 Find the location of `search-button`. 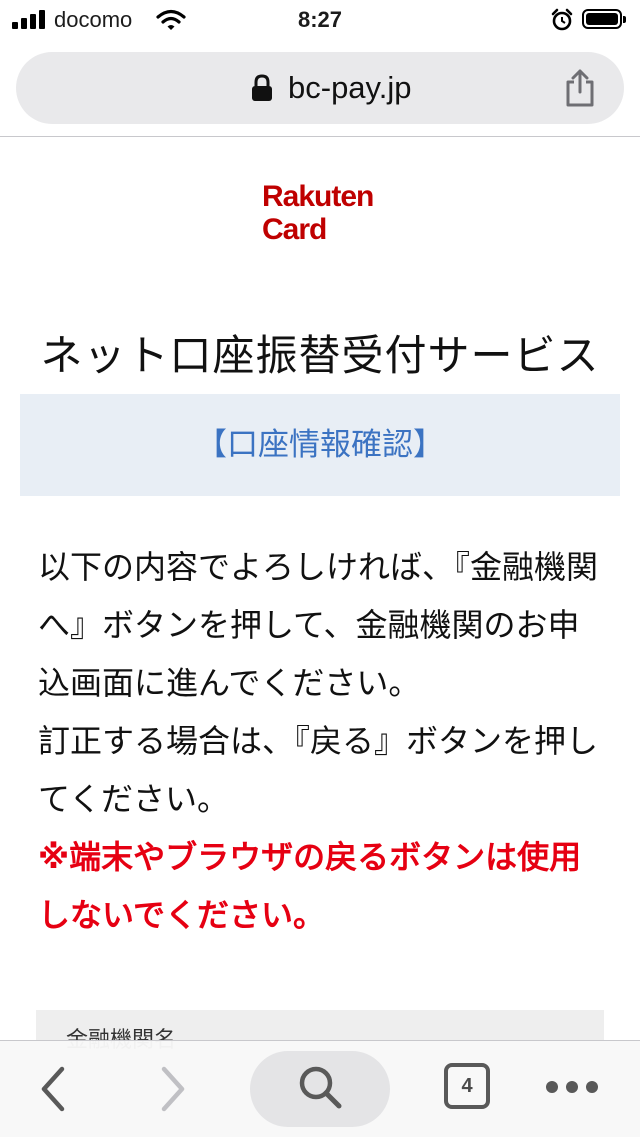

search-button is located at coordinates (320, 1089).